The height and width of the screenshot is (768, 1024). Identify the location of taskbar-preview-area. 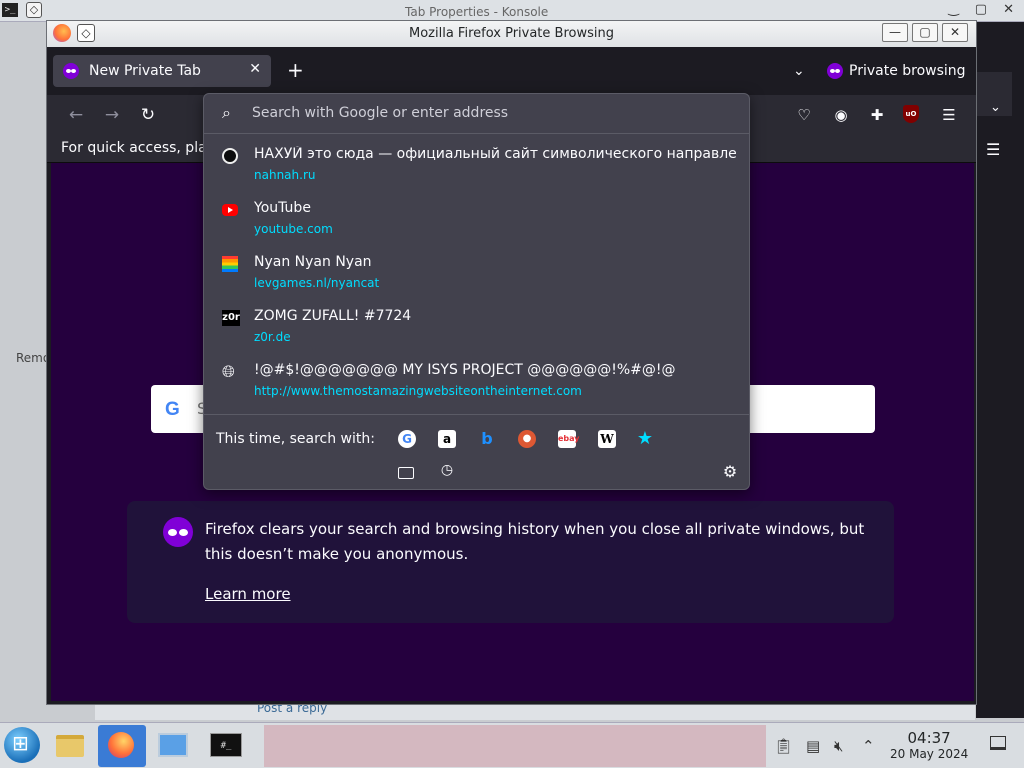
(515, 746).